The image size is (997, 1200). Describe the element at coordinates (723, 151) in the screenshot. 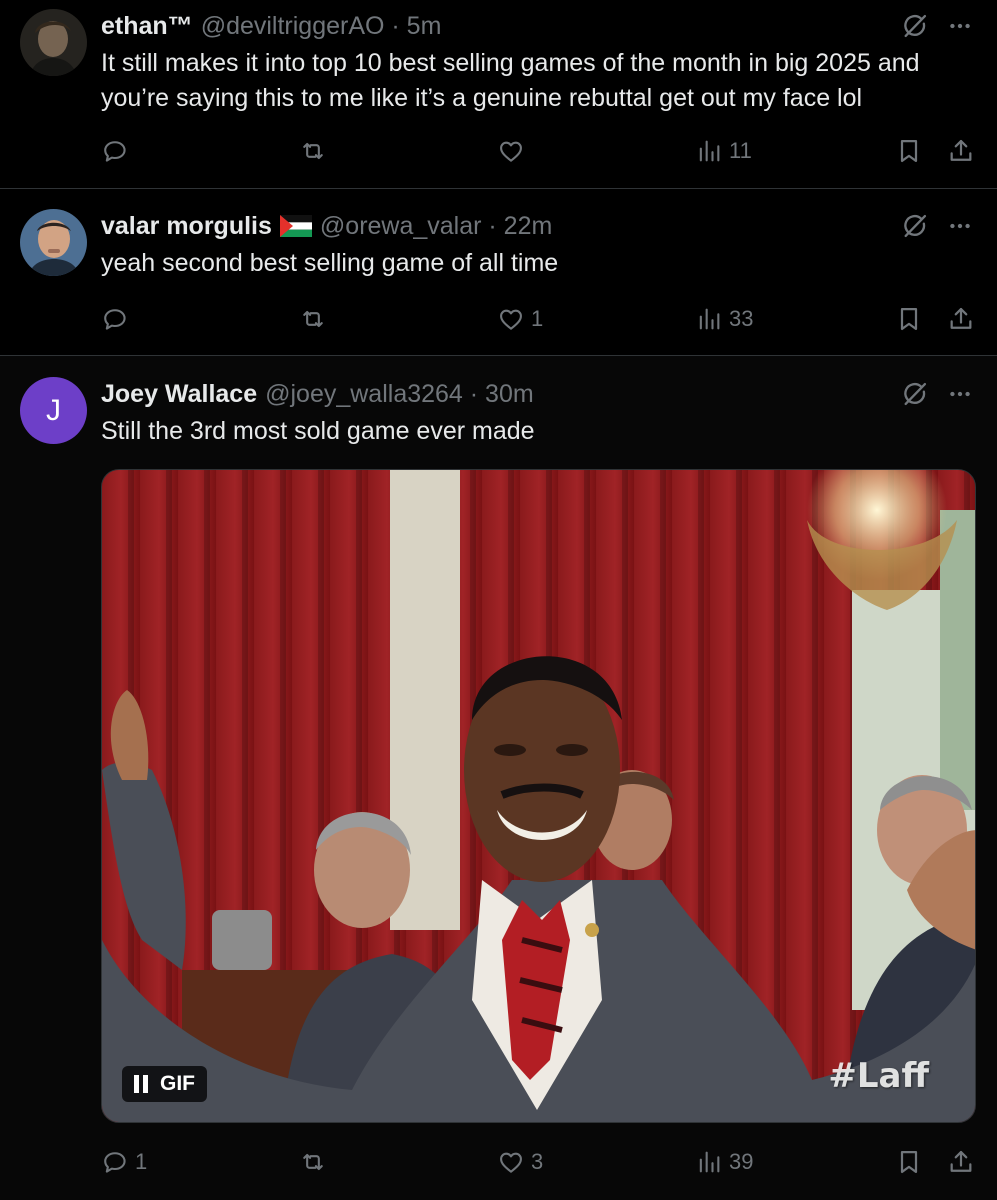

I see `views-button: 11` at that location.